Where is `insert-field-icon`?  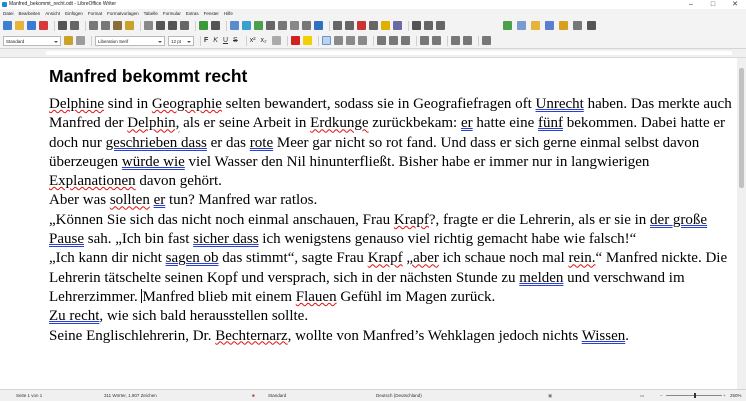 insert-field-icon is located at coordinates (294, 25).